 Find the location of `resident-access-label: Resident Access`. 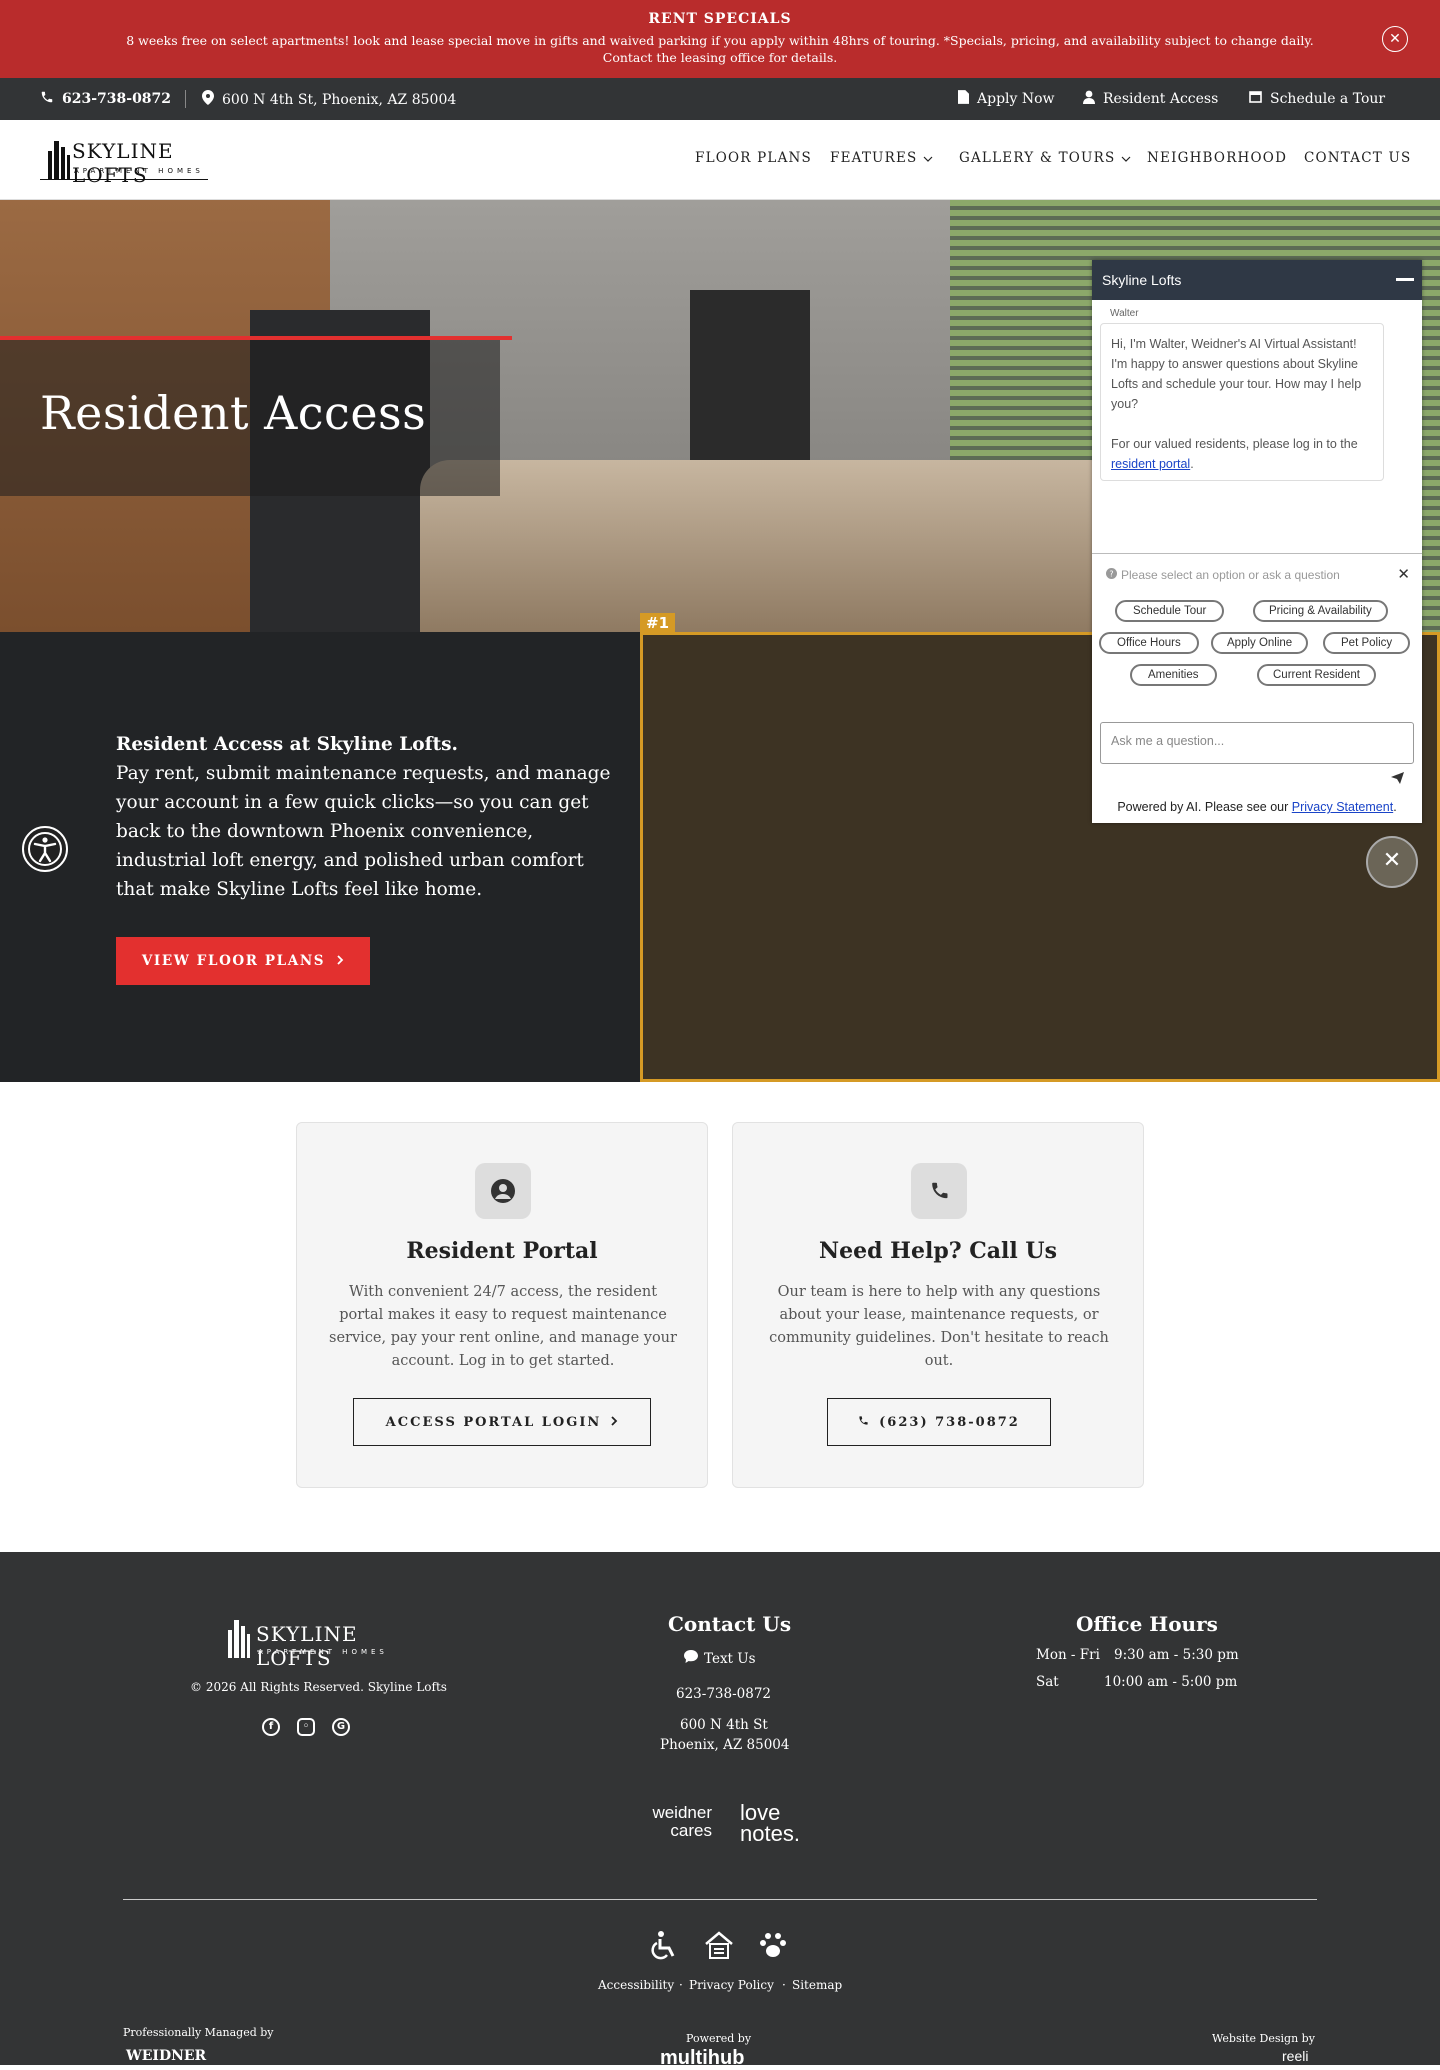

resident-access-label: Resident Access is located at coordinates (1161, 99).